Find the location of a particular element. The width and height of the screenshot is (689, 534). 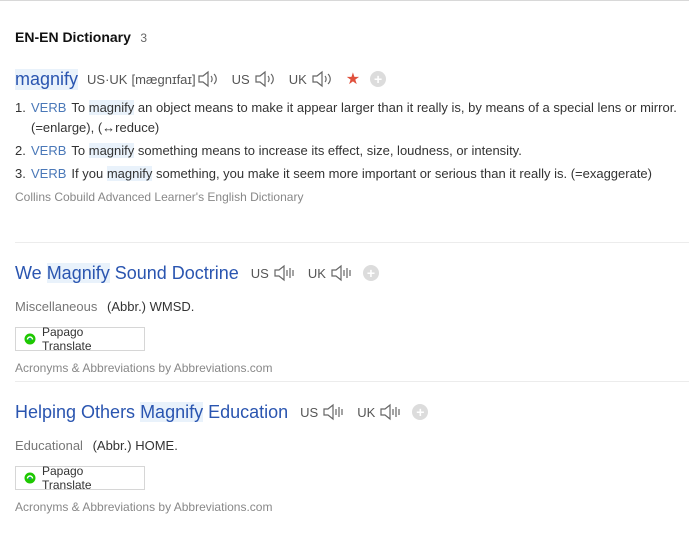

definition-number: 2. is located at coordinates (20, 150).